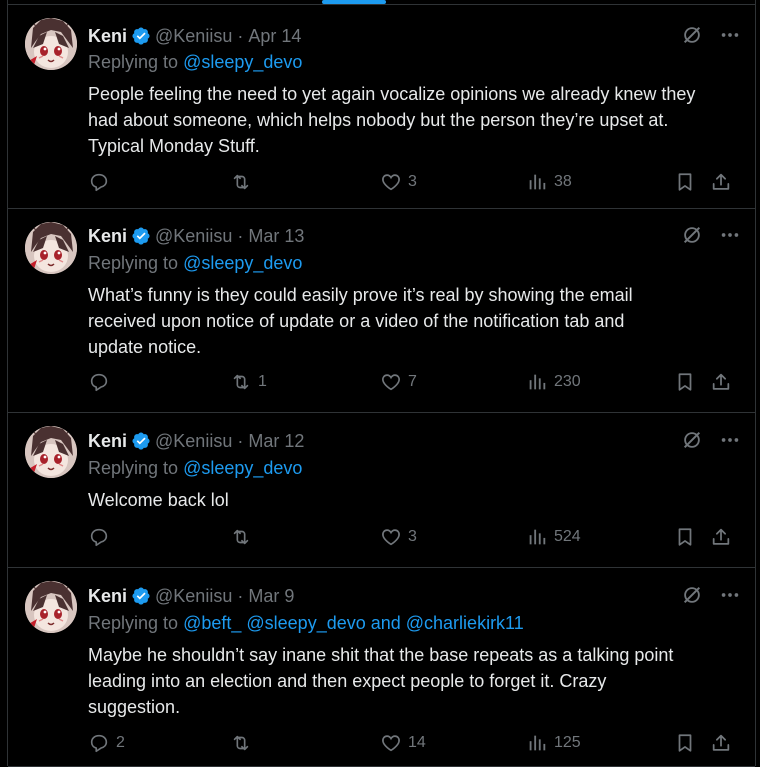 The height and width of the screenshot is (767, 760). I want to click on retweet-button: 1, so click(248, 382).